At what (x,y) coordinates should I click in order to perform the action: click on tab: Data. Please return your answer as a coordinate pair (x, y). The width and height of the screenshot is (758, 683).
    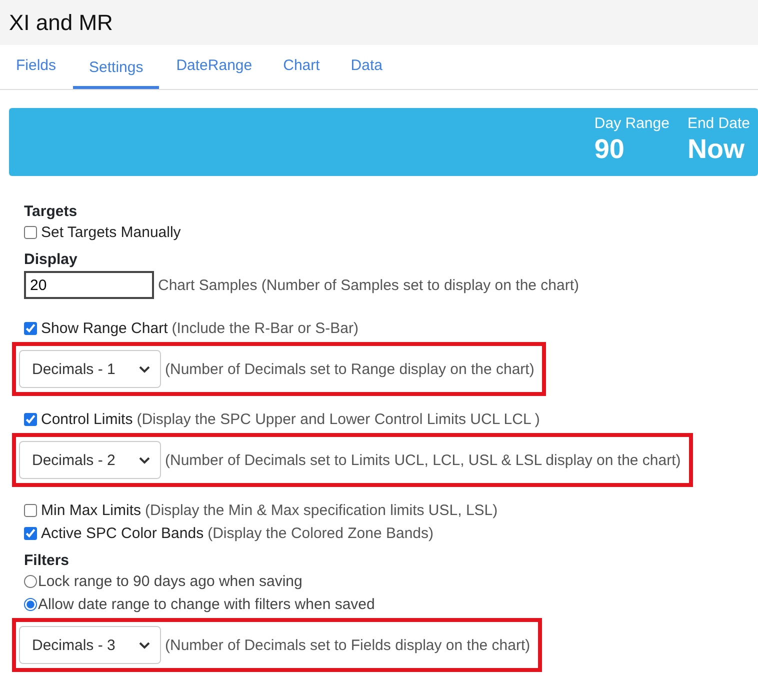
    Looking at the image, I should click on (366, 67).